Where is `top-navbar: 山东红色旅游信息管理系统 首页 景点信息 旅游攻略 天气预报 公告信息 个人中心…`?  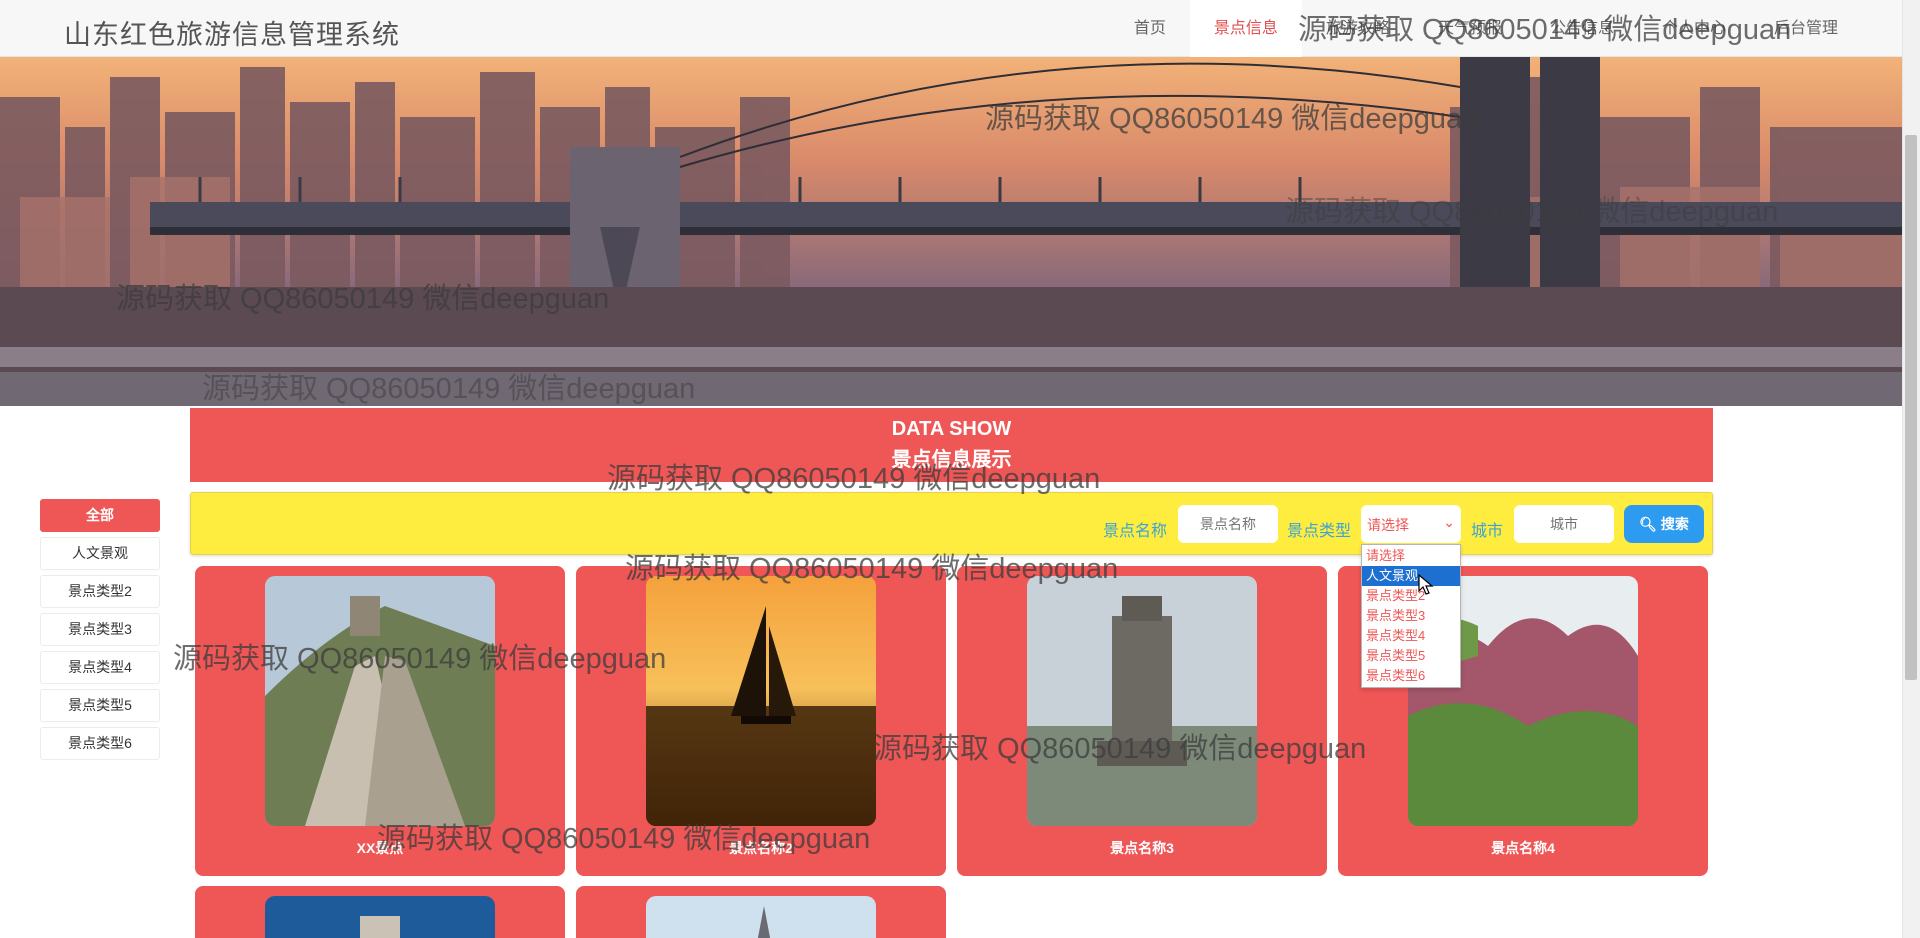 top-navbar: 山东红色旅游信息管理系统 首页 景点信息 旅游攻略 天气预报 公告信息 个人中心… is located at coordinates (951, 28).